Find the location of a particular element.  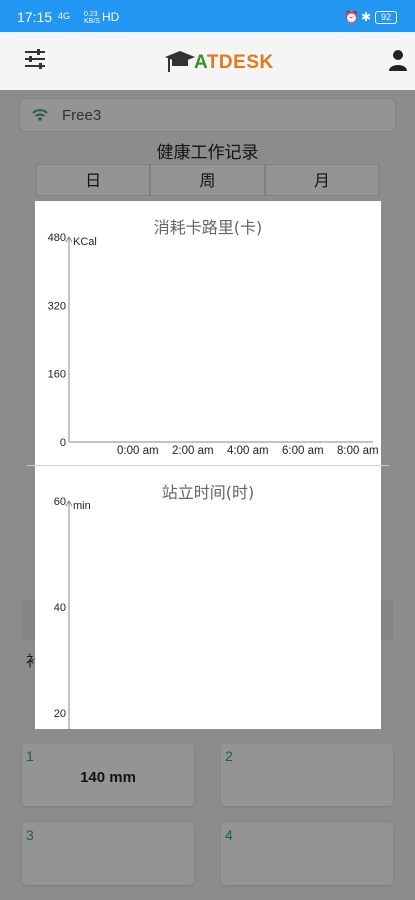

y-axis-label: KCal is located at coordinates (85, 242).